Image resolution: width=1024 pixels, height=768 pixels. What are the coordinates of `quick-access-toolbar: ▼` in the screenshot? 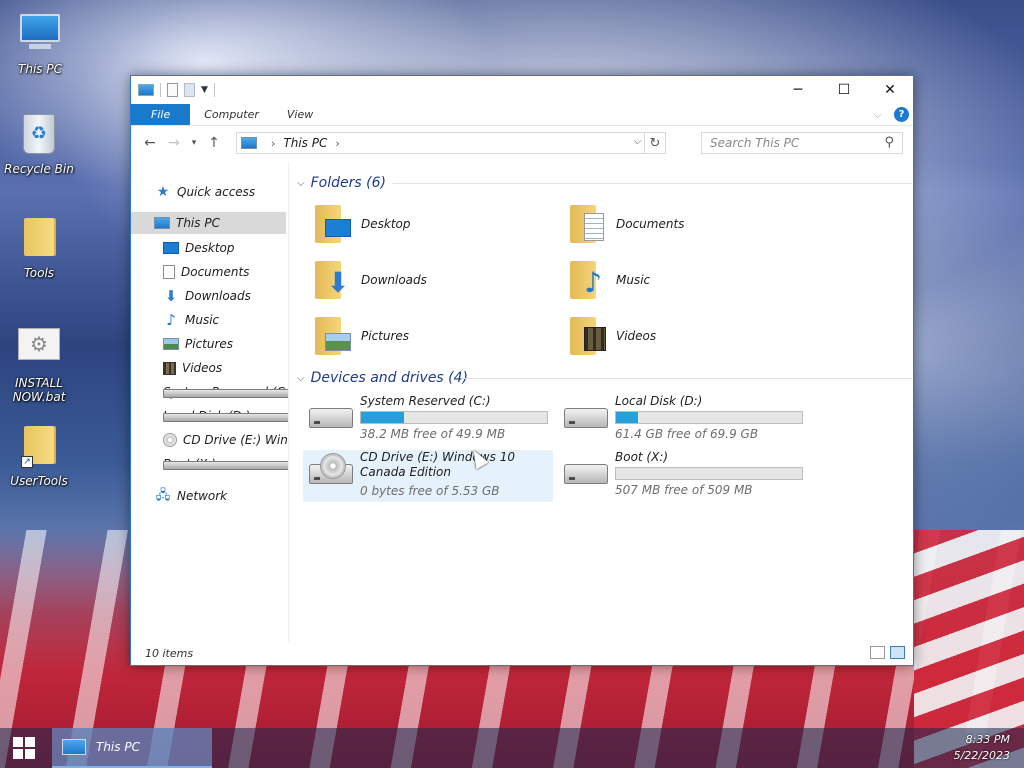 It's located at (173, 90).